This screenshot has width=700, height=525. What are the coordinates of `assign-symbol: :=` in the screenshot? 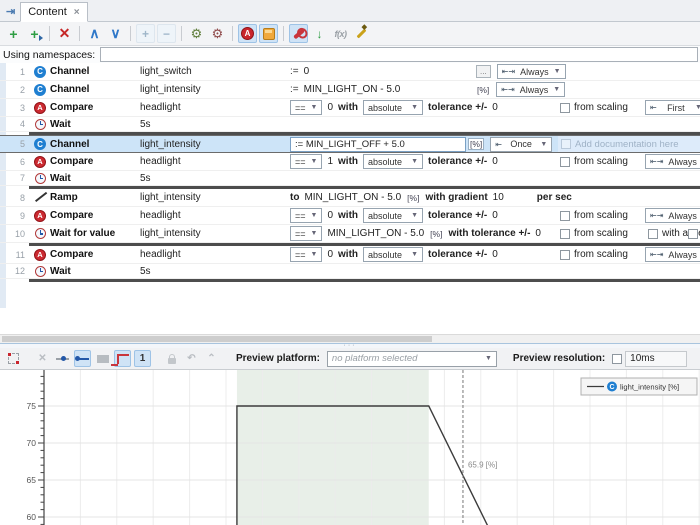 It's located at (294, 71).